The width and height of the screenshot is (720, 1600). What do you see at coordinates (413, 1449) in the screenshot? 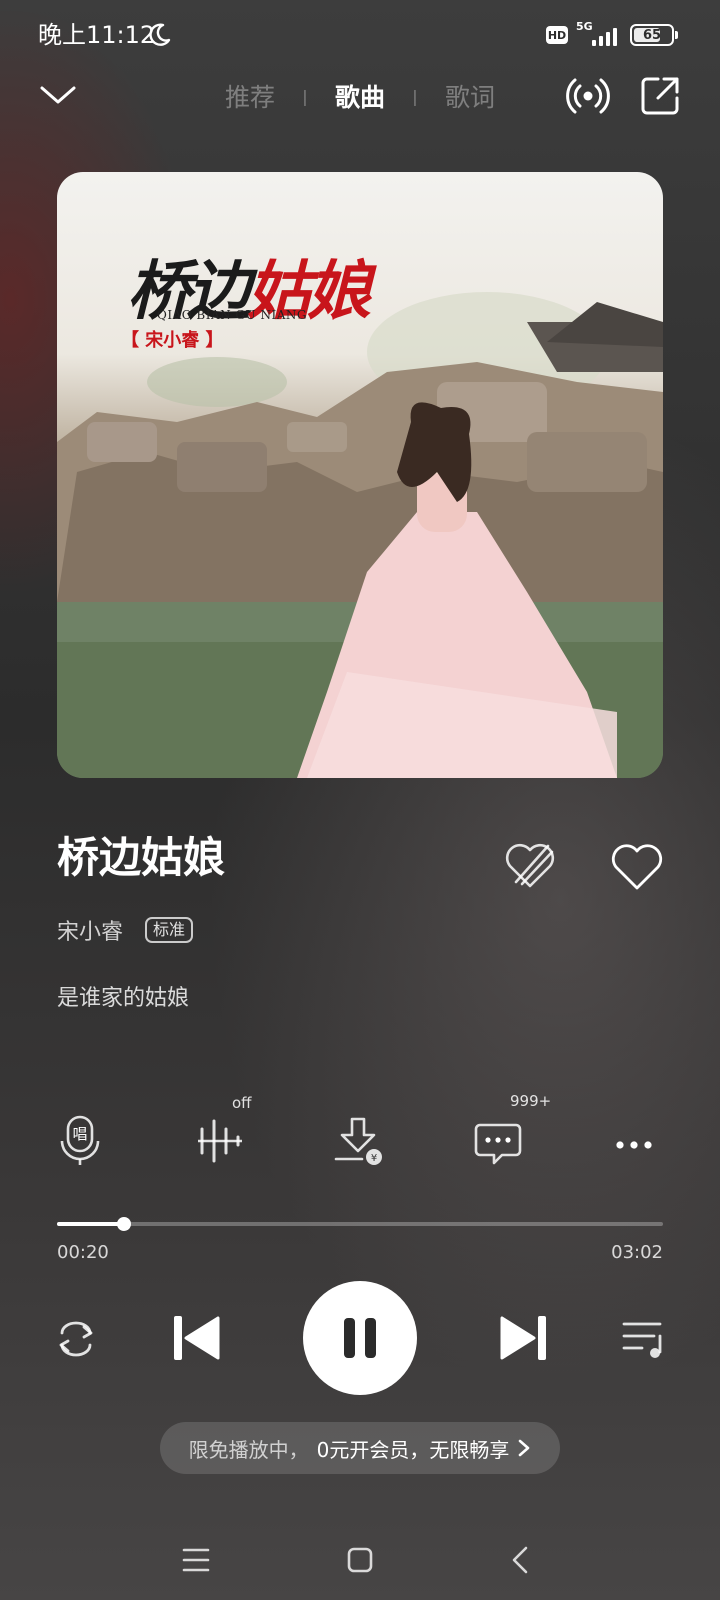
I see `promo-text-vip: 0元开会员，无限畅享` at bounding box center [413, 1449].